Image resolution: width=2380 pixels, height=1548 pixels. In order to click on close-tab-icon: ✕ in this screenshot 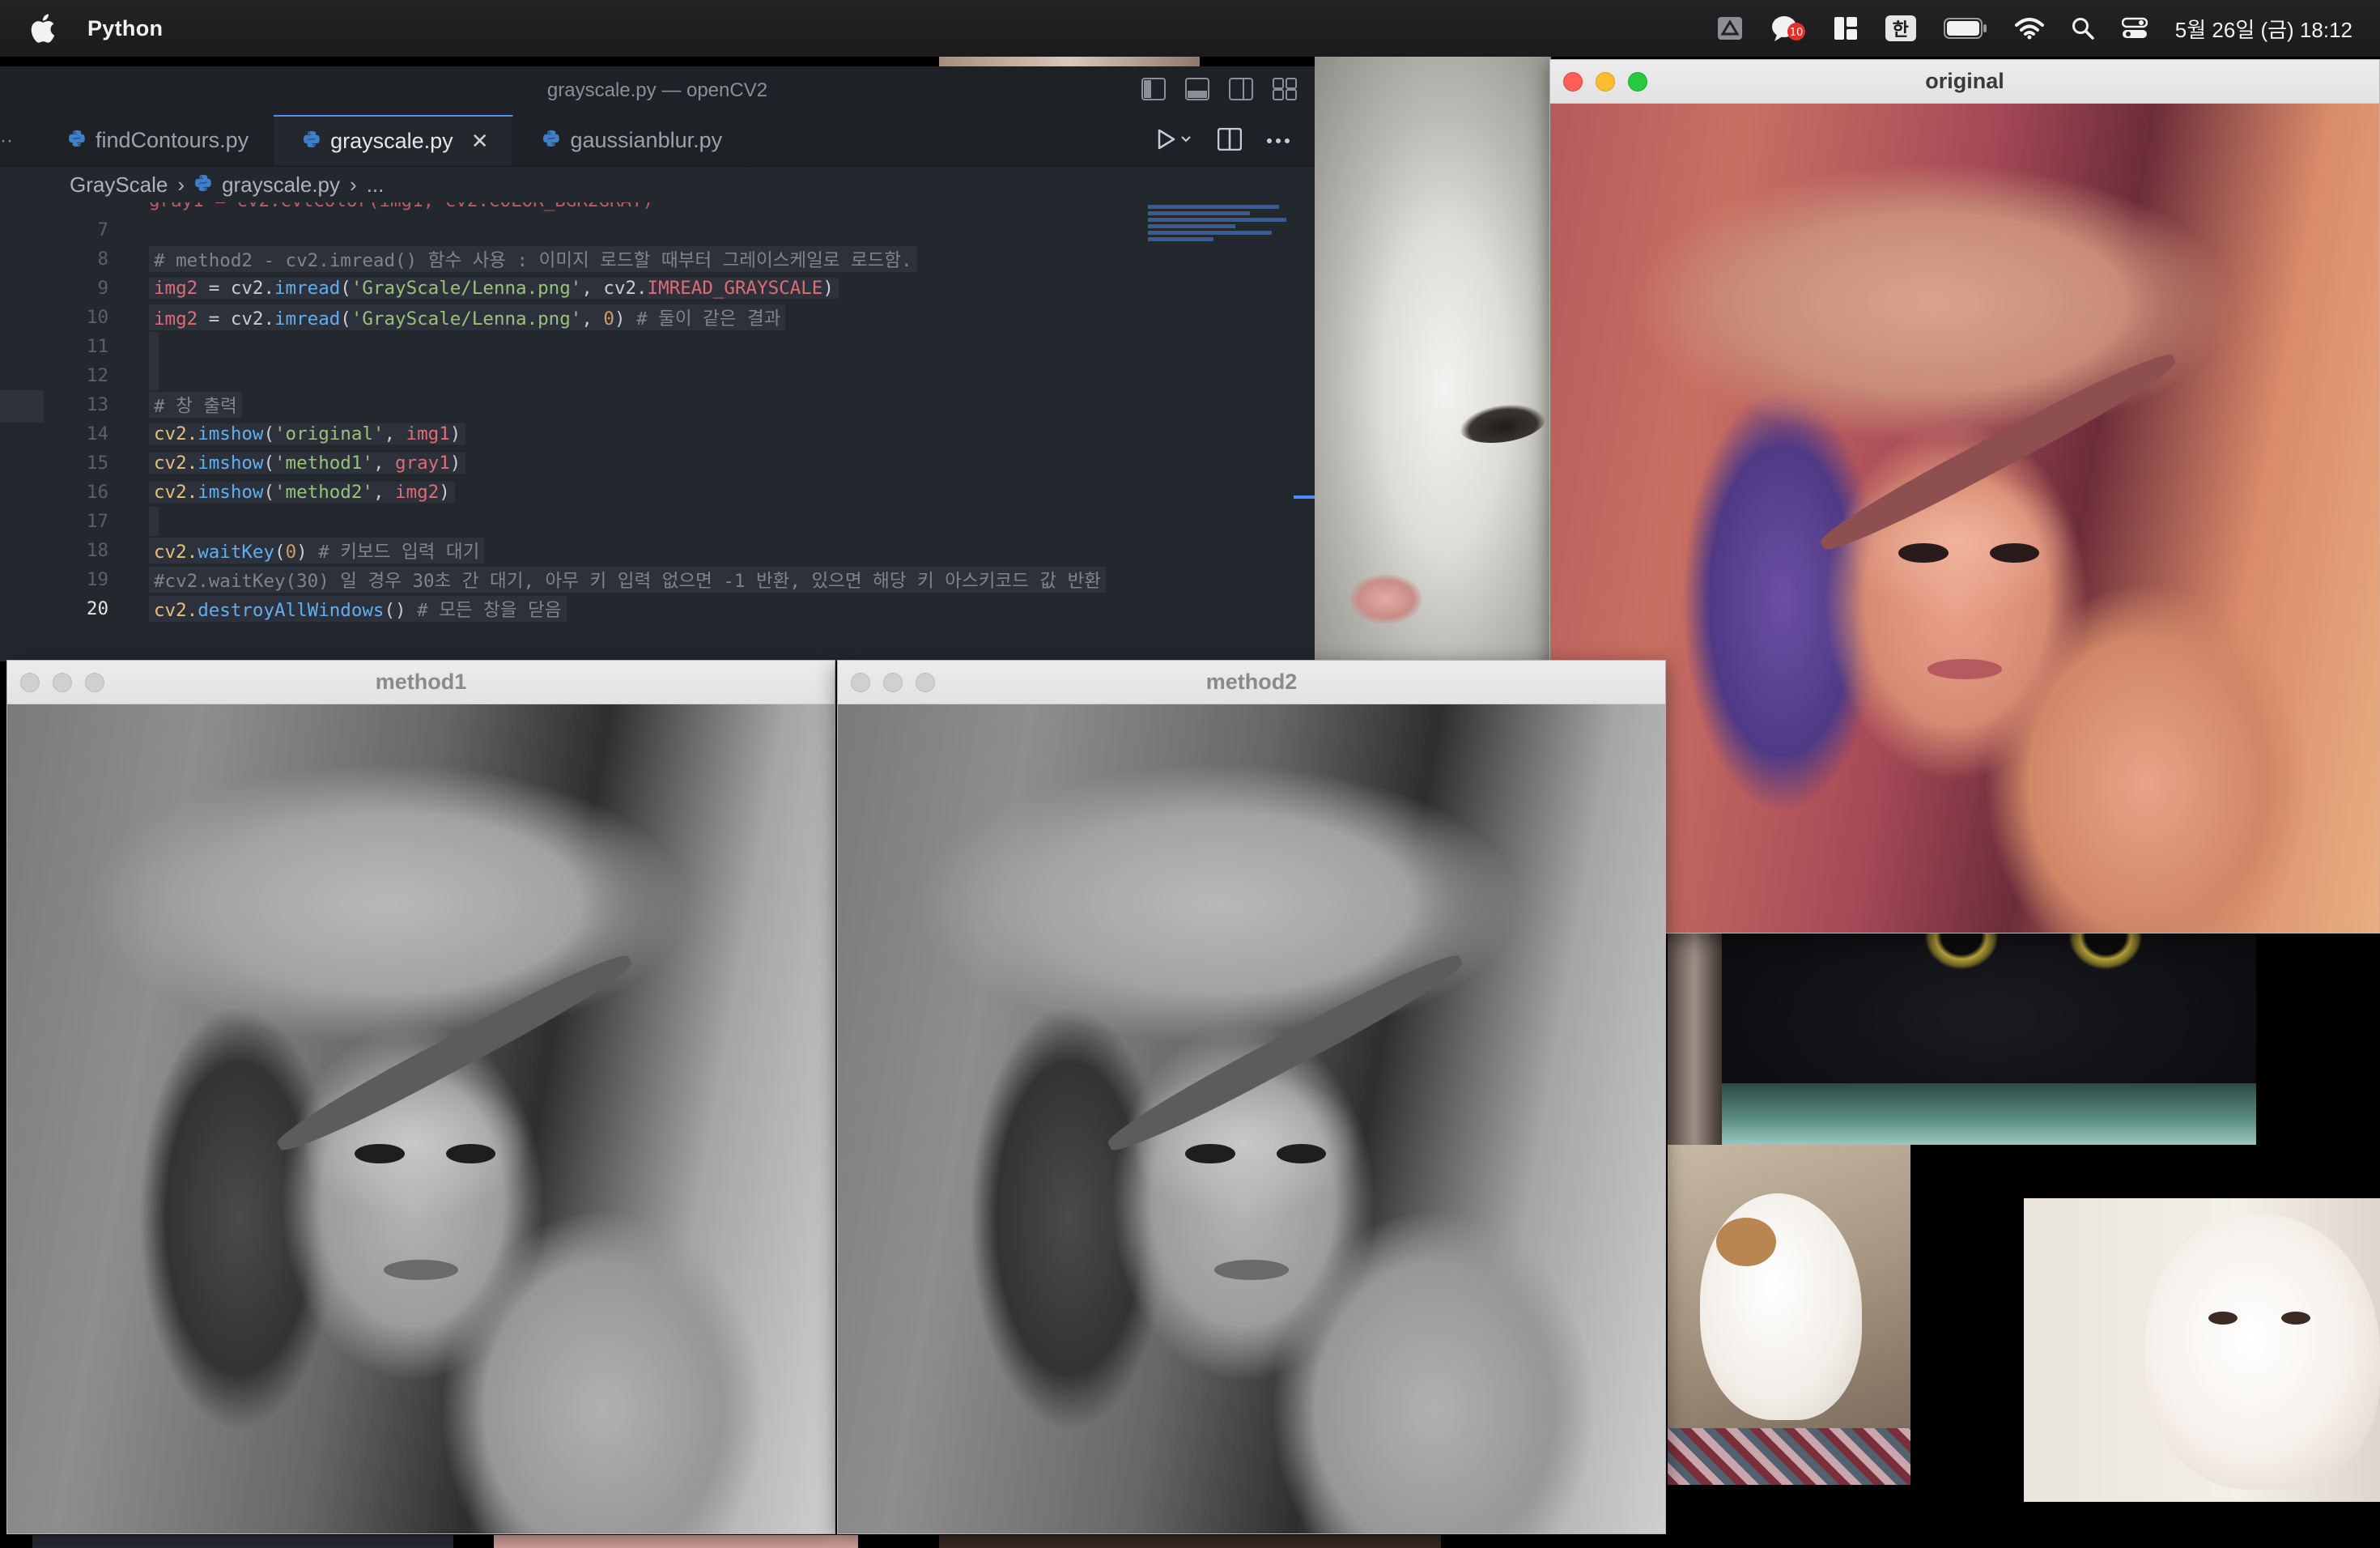, I will do `click(480, 141)`.